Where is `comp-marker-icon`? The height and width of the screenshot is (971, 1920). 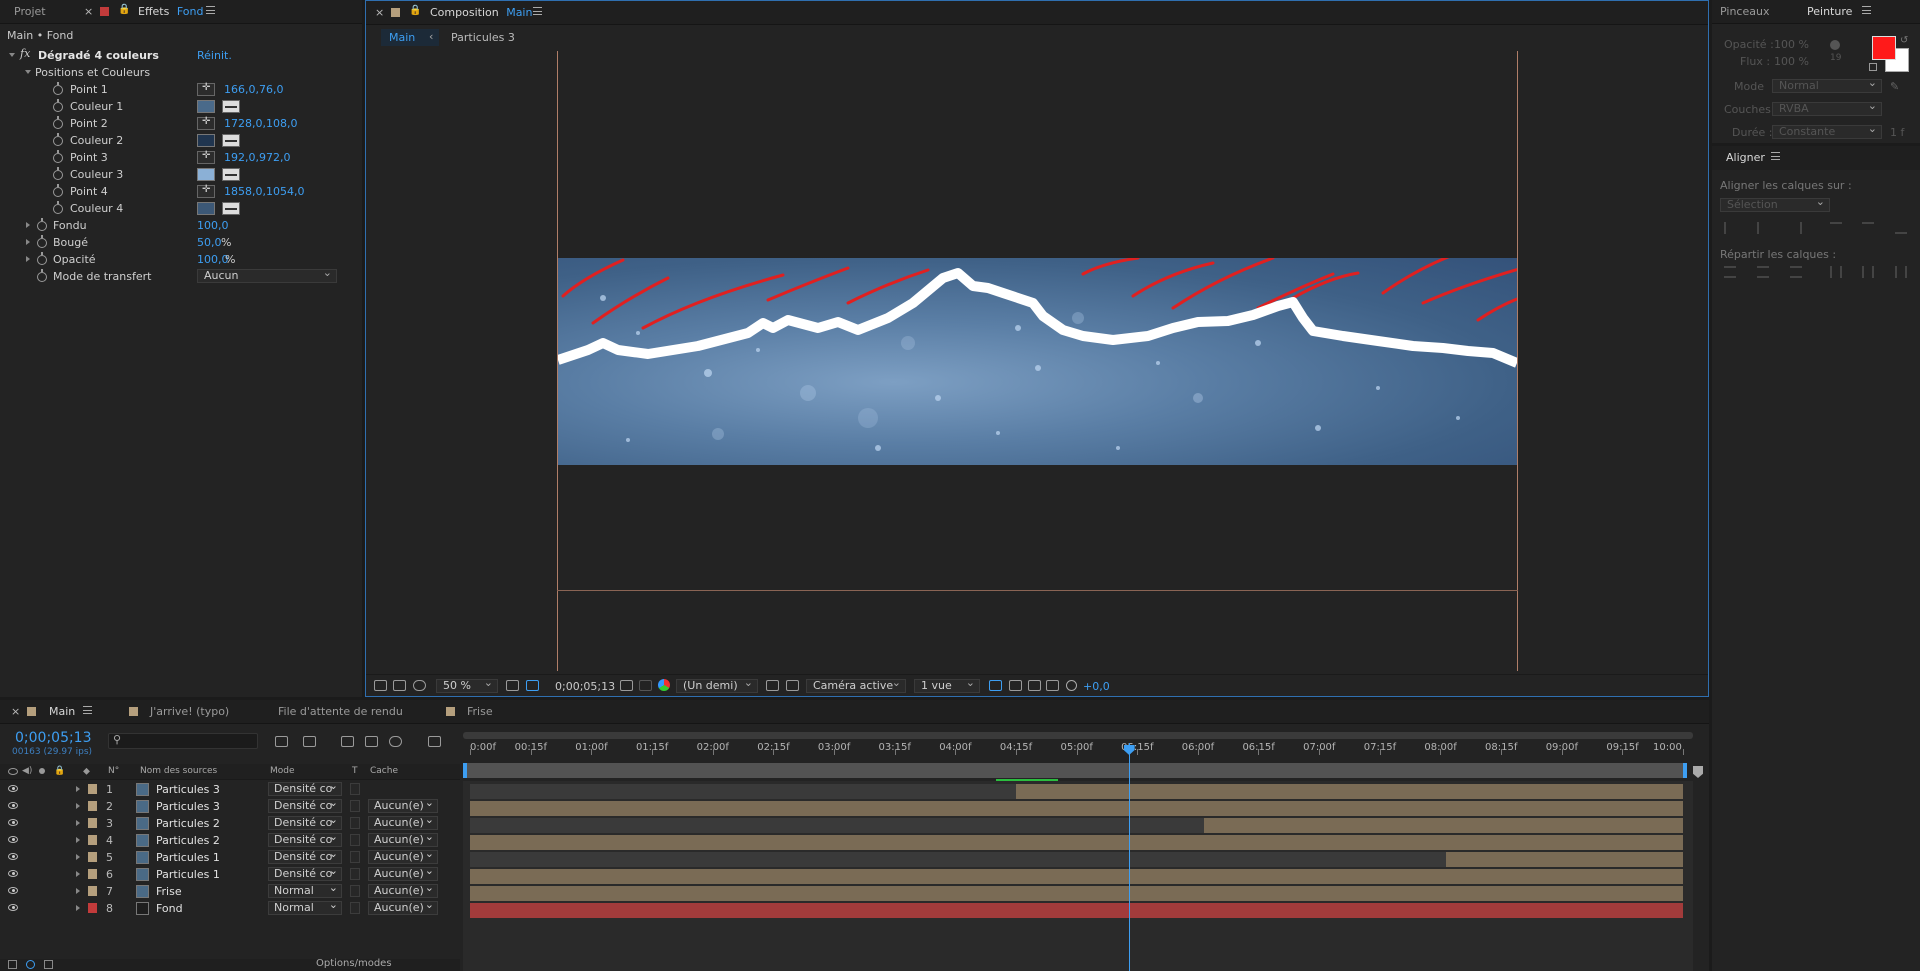 comp-marker-icon is located at coordinates (1698, 772).